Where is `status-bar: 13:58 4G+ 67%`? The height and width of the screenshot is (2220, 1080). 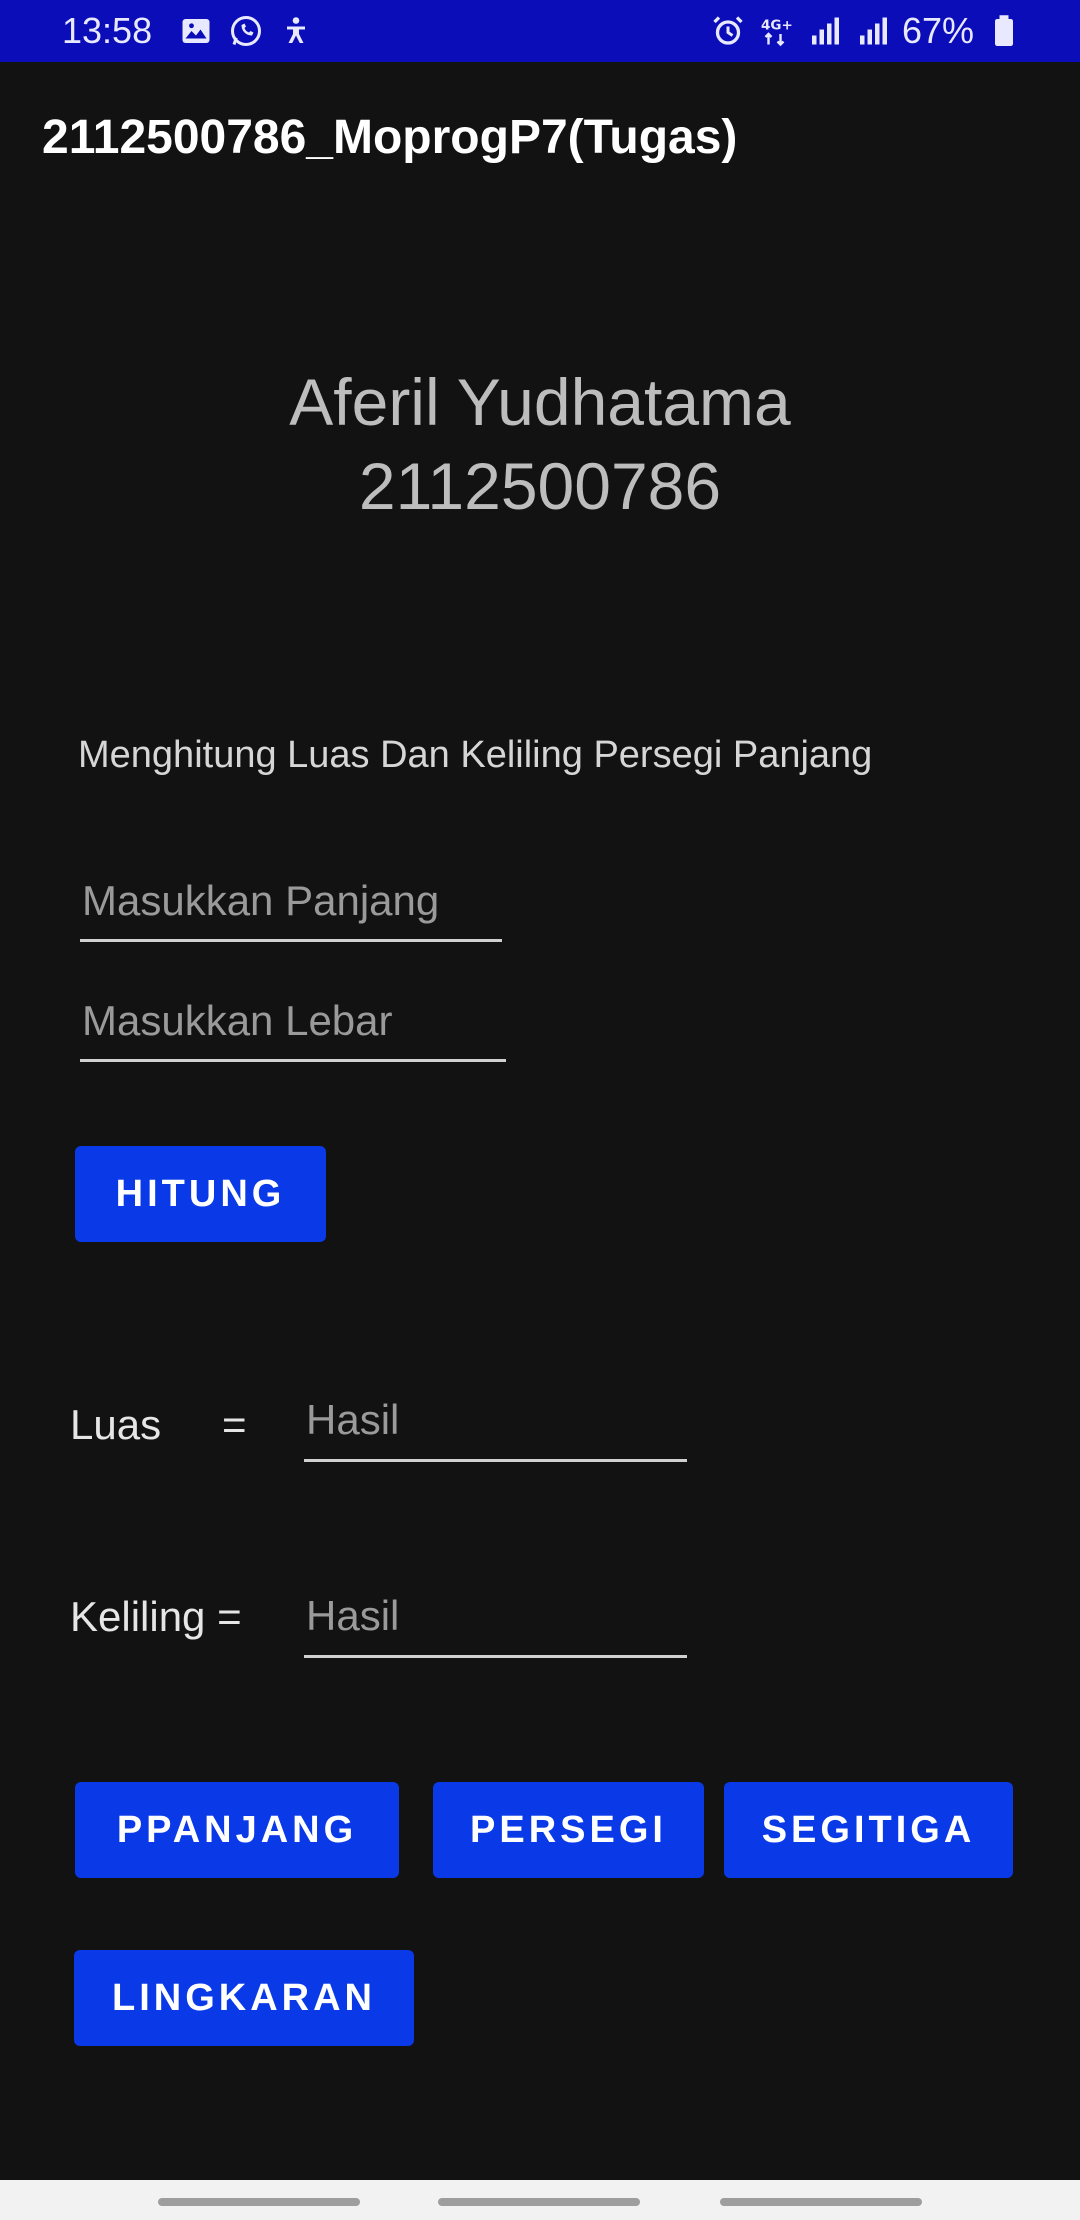
status-bar: 13:58 4G+ 67% is located at coordinates (540, 31).